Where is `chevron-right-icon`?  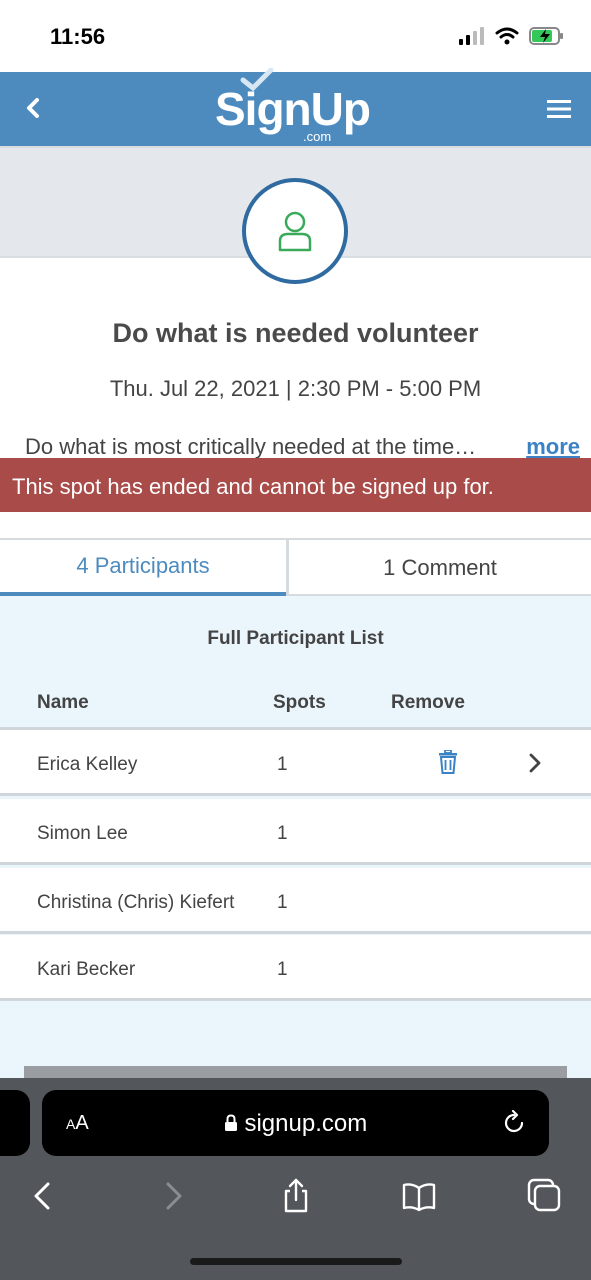 chevron-right-icon is located at coordinates (535, 763).